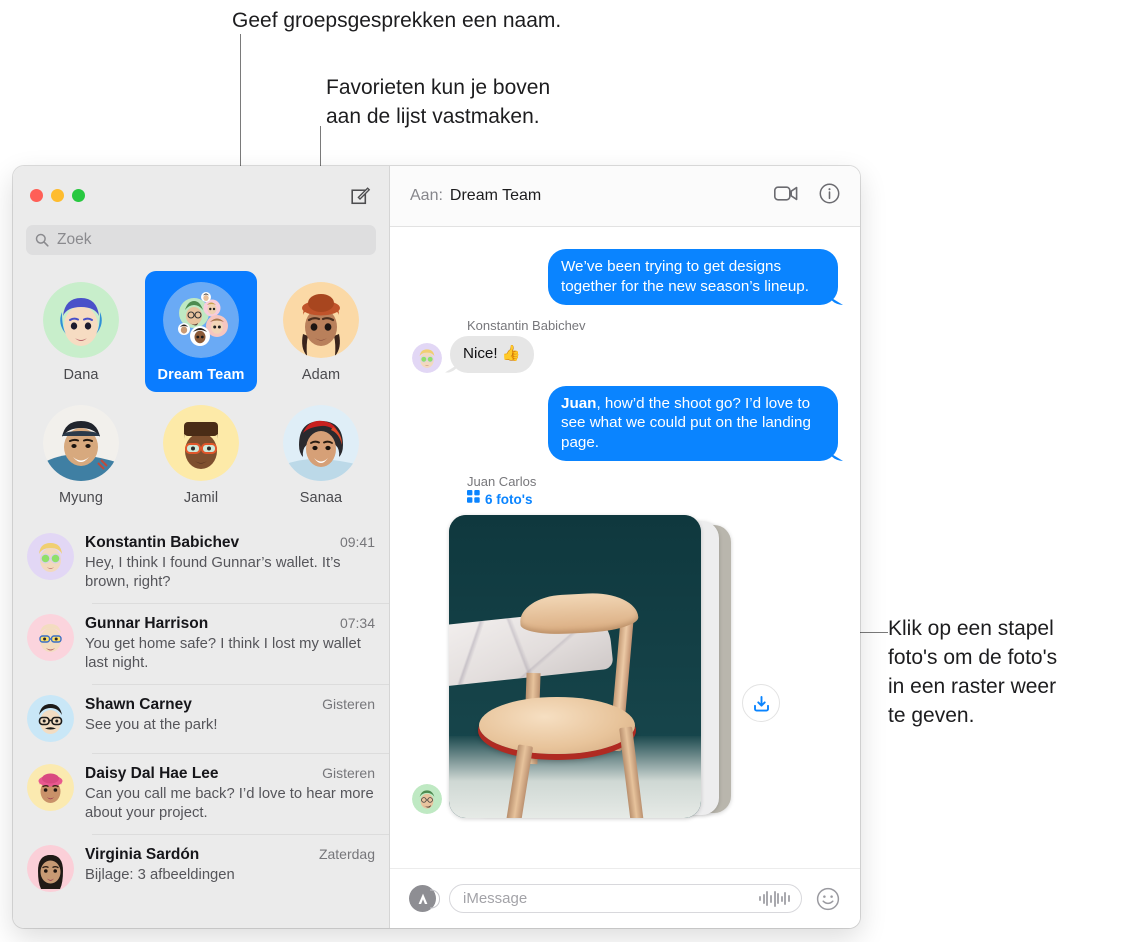  Describe the element at coordinates (357, 542) in the screenshot. I see `conversation-time: 09:41` at that location.